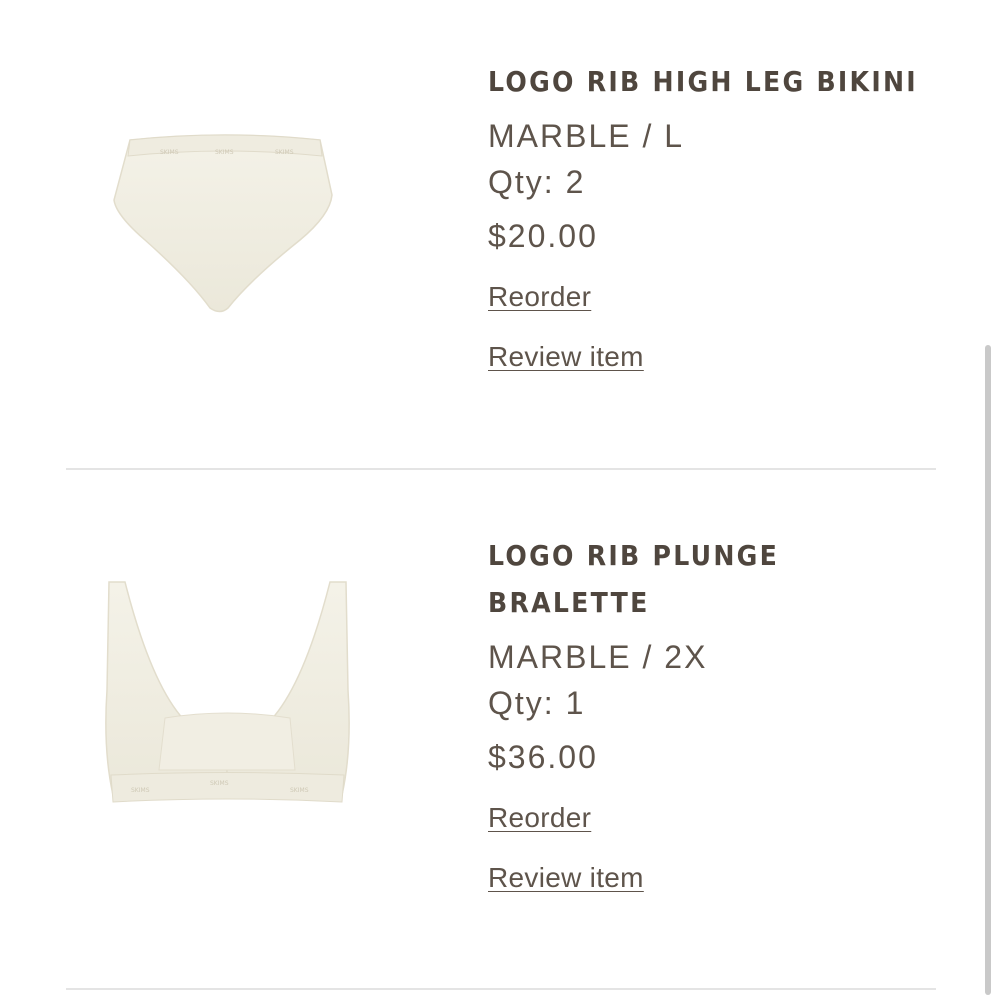  I want to click on product-title-line: LOGO RIB HIGH LEG BIKINI, so click(703, 81).